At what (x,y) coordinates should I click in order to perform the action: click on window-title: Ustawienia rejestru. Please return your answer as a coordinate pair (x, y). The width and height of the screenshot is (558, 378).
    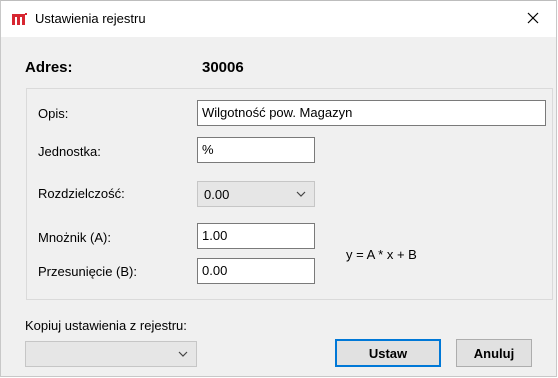
    Looking at the image, I should click on (90, 18).